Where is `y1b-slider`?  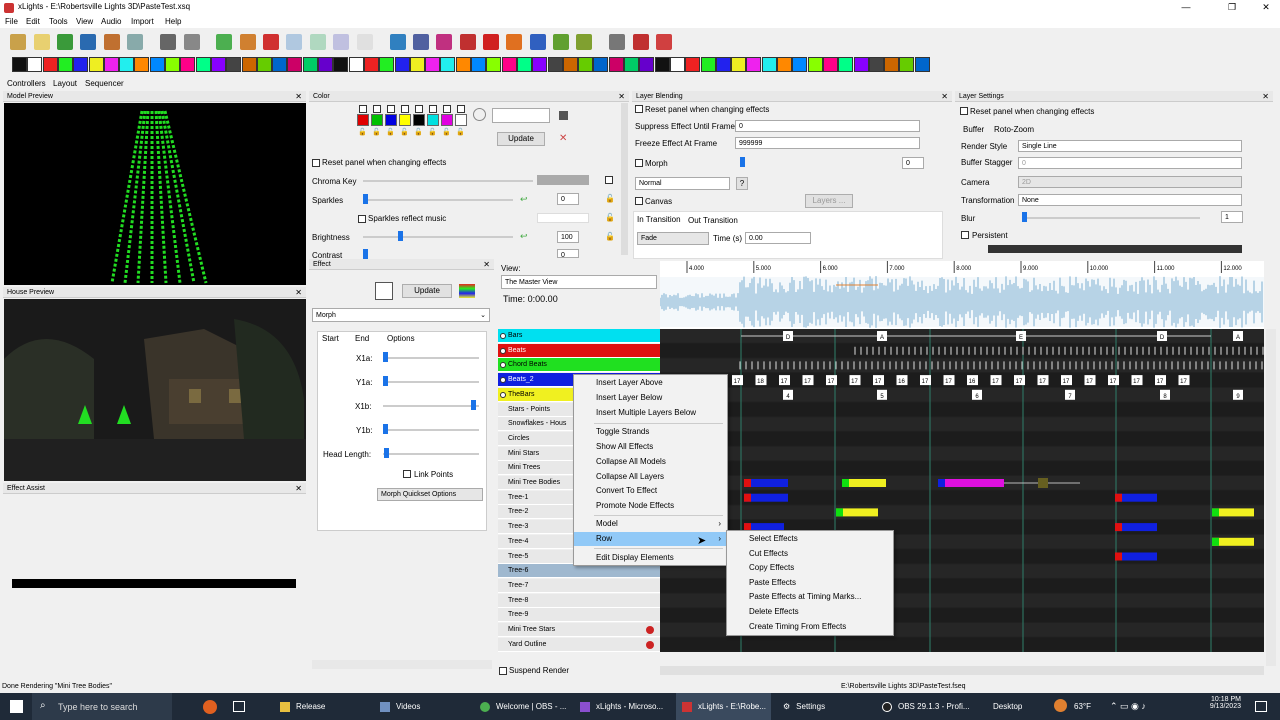 y1b-slider is located at coordinates (431, 430).